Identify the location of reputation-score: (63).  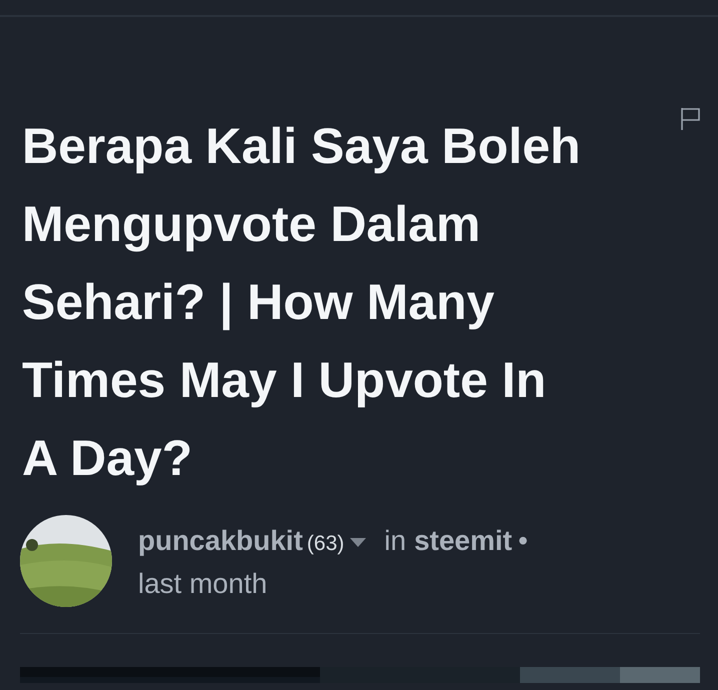
(325, 543).